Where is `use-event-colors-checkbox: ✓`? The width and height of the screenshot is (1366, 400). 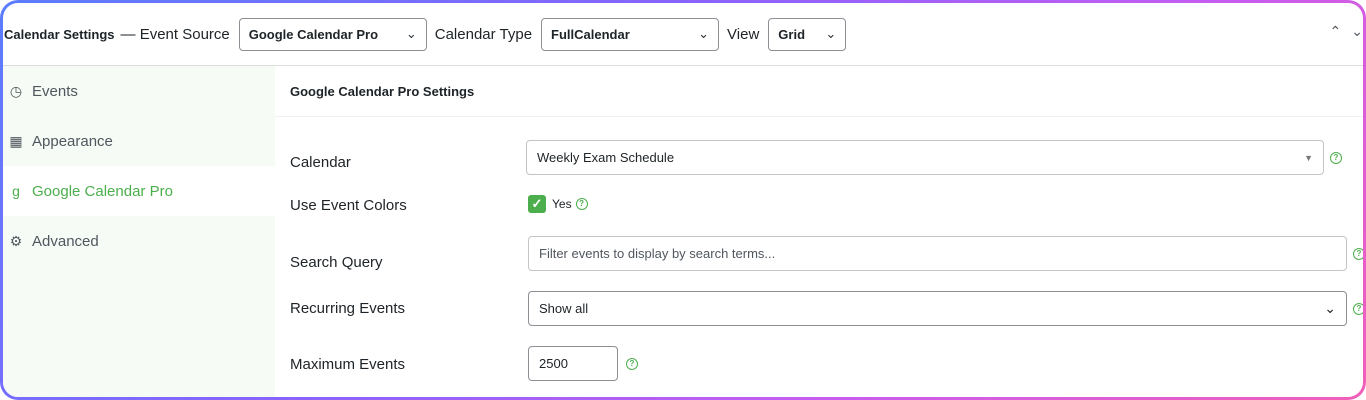
use-event-colors-checkbox: ✓ is located at coordinates (537, 203).